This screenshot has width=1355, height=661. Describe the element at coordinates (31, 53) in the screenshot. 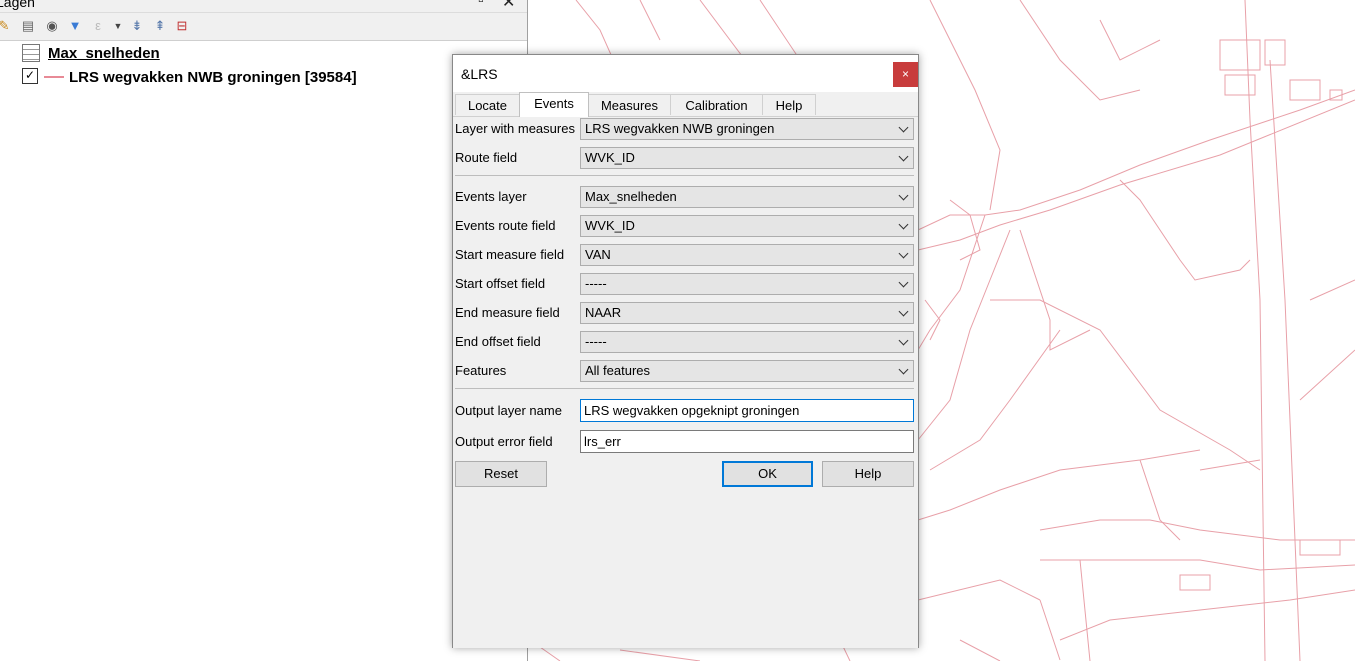

I see `table-layer-icon` at that location.